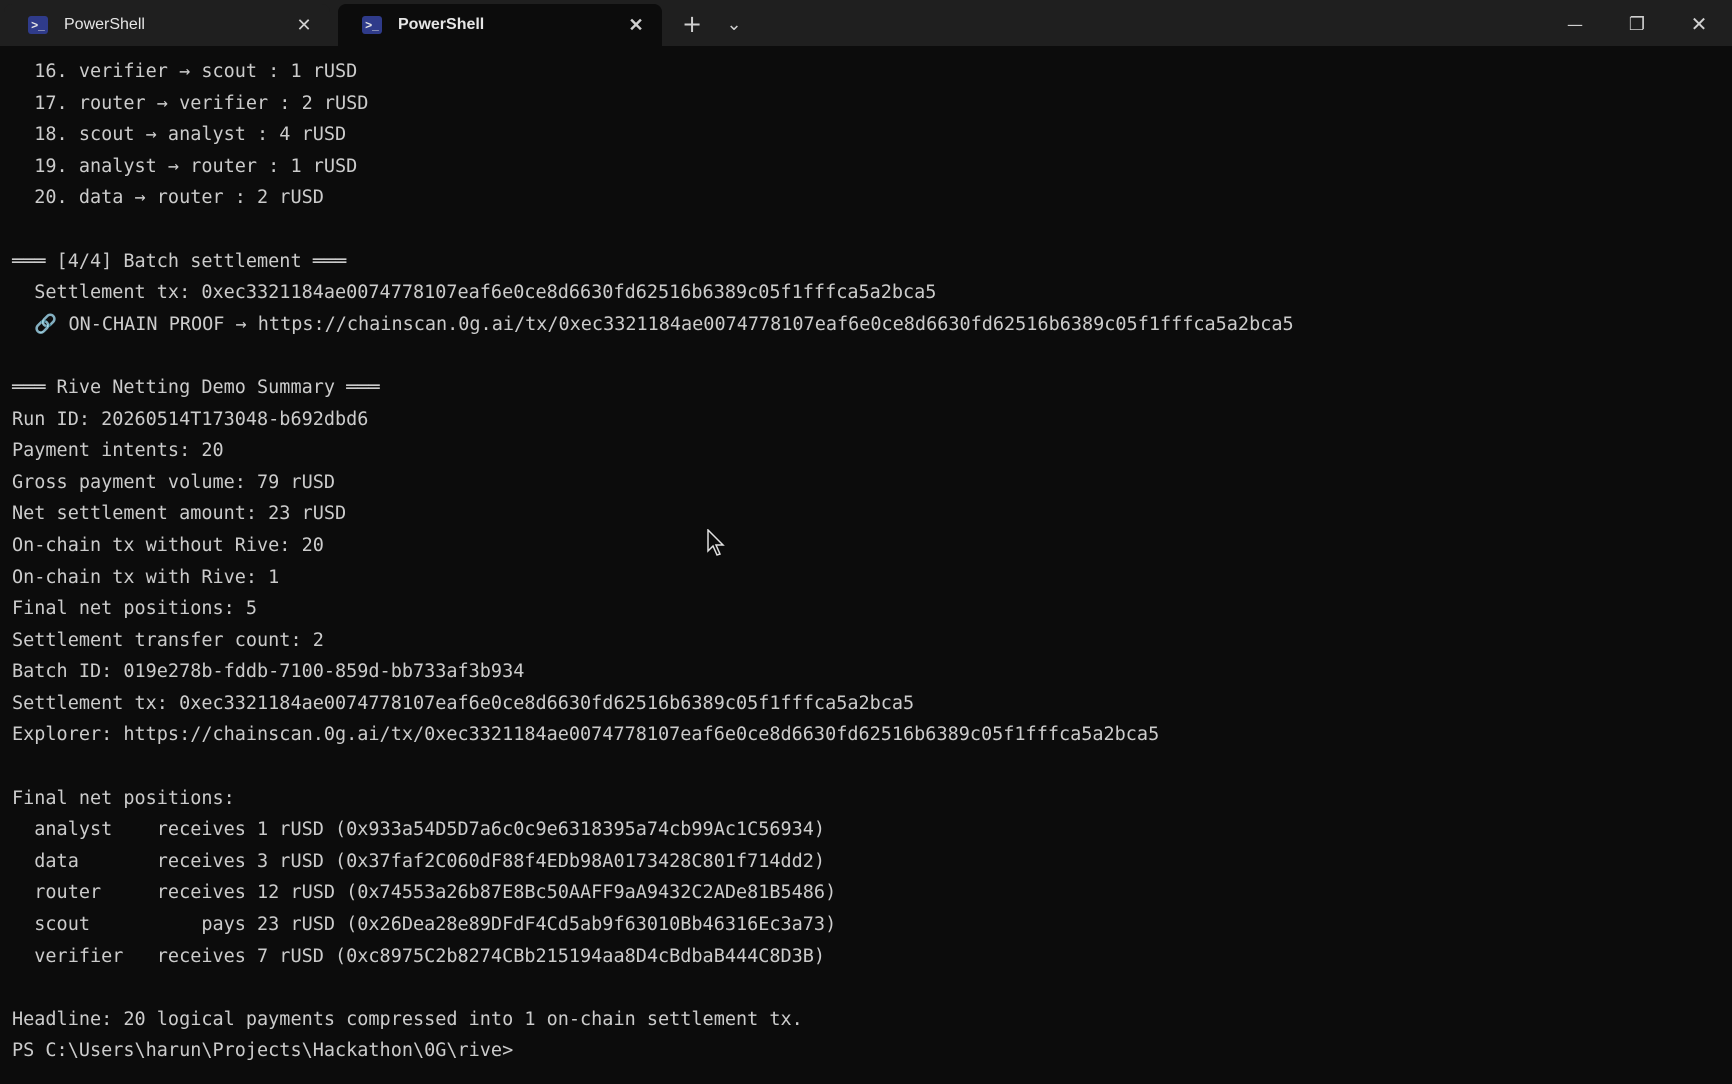 This screenshot has width=1732, height=1084. Describe the element at coordinates (692, 24) in the screenshot. I see `new-tab-button: +` at that location.